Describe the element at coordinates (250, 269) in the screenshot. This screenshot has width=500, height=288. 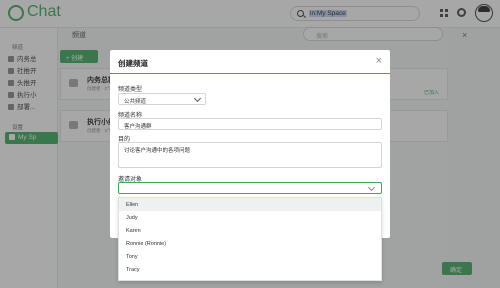
I see `invite-option: Tracy` at that location.